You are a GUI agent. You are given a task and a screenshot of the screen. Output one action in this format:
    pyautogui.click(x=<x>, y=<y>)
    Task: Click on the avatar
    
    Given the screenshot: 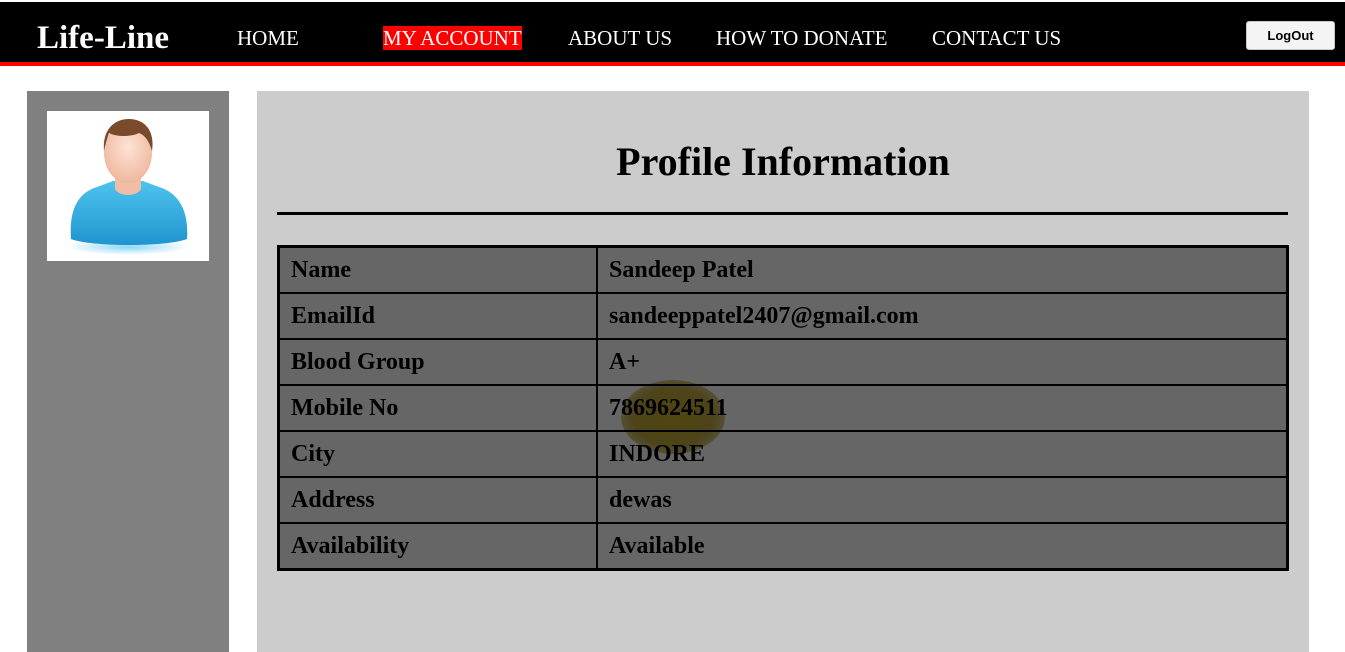 What is the action you would take?
    pyautogui.click(x=128, y=186)
    